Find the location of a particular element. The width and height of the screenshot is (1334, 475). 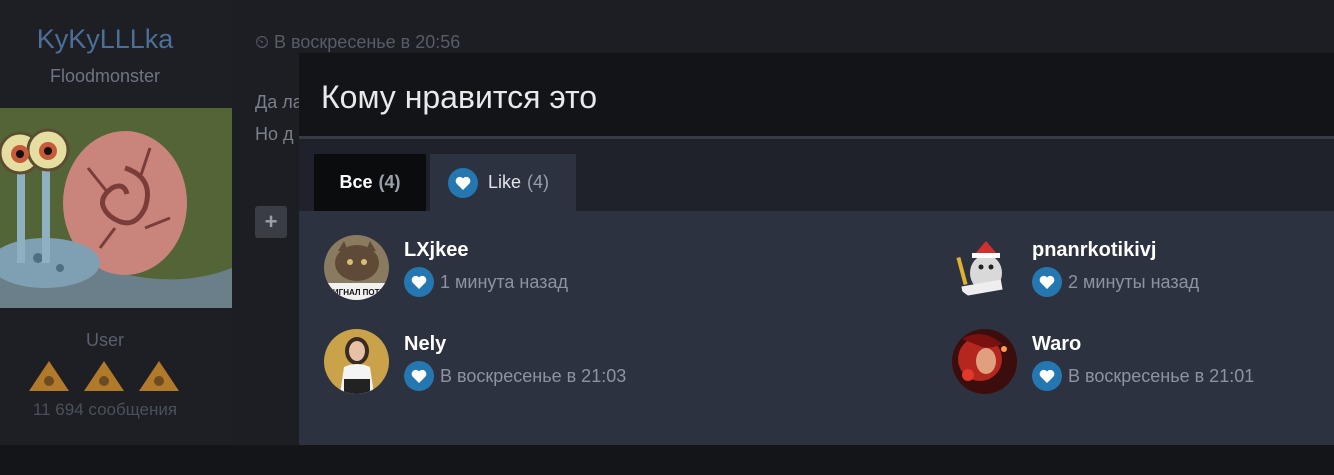

reaction-tabs: Все (4) Like (4) is located at coordinates (816, 175).